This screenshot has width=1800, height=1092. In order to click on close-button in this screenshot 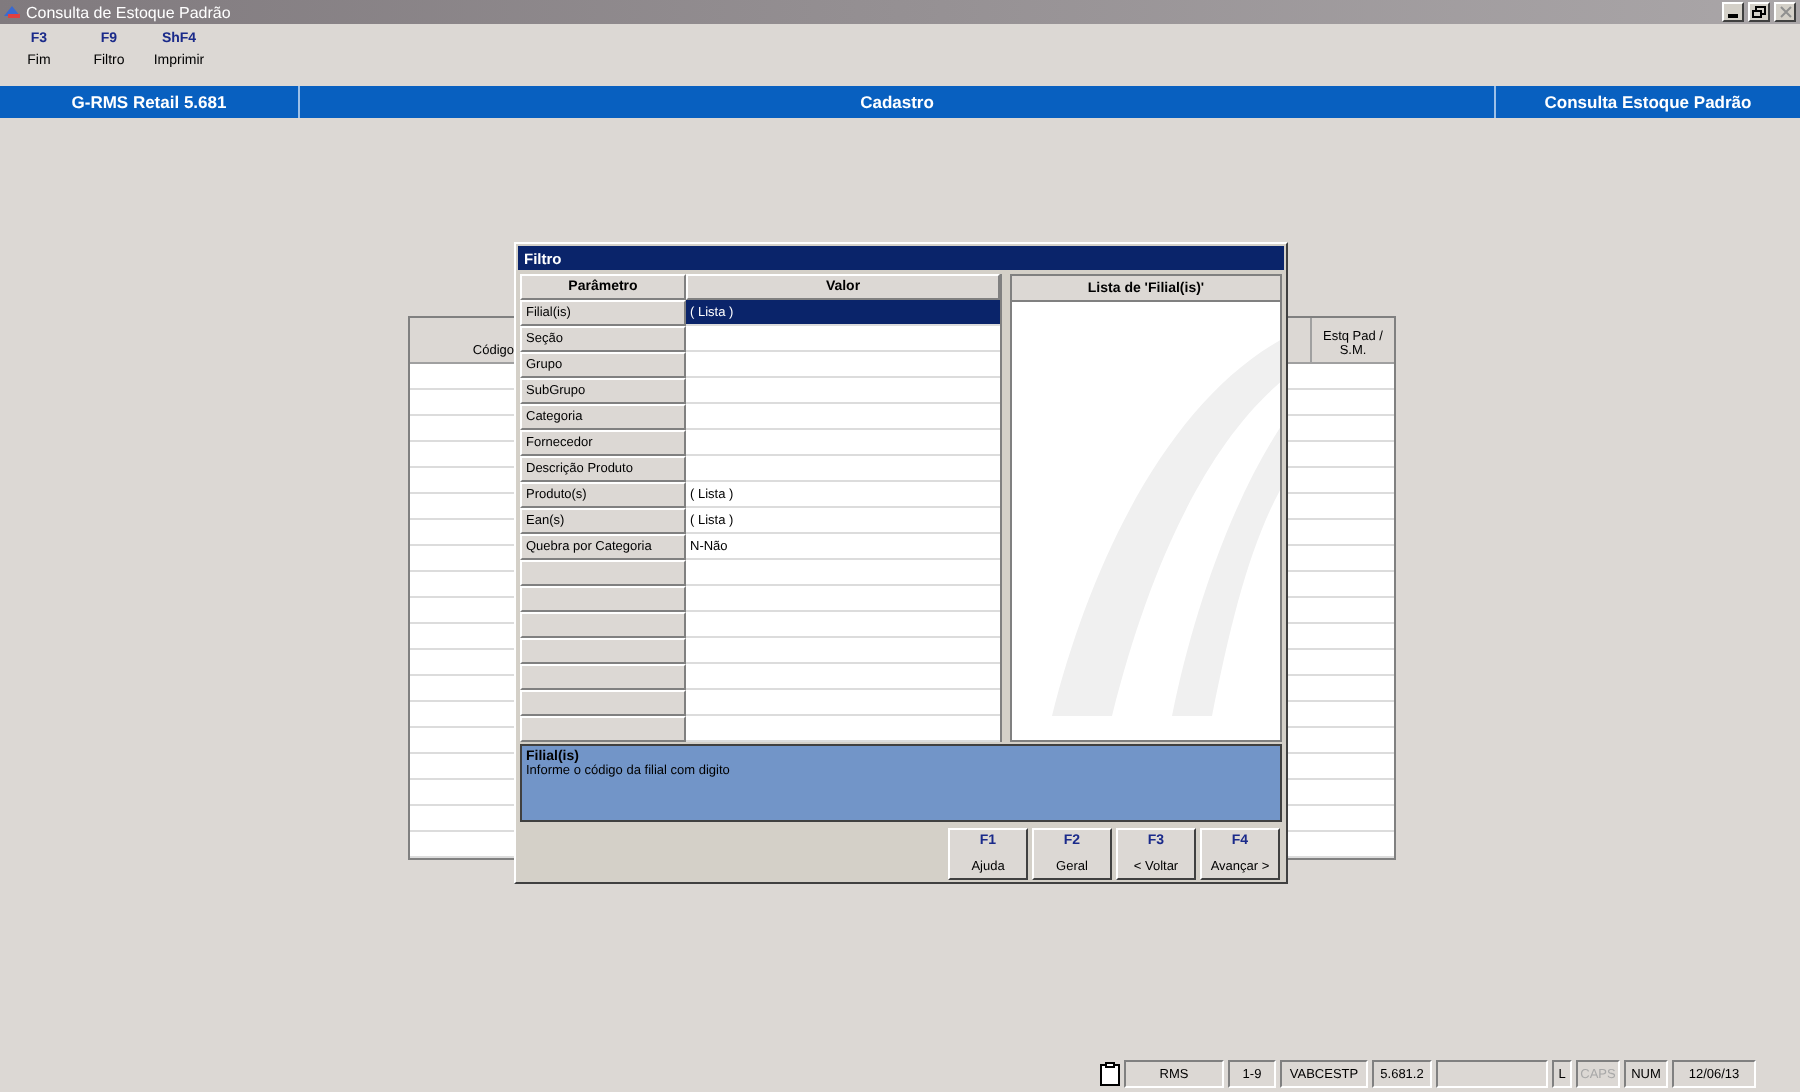, I will do `click(1785, 12)`.